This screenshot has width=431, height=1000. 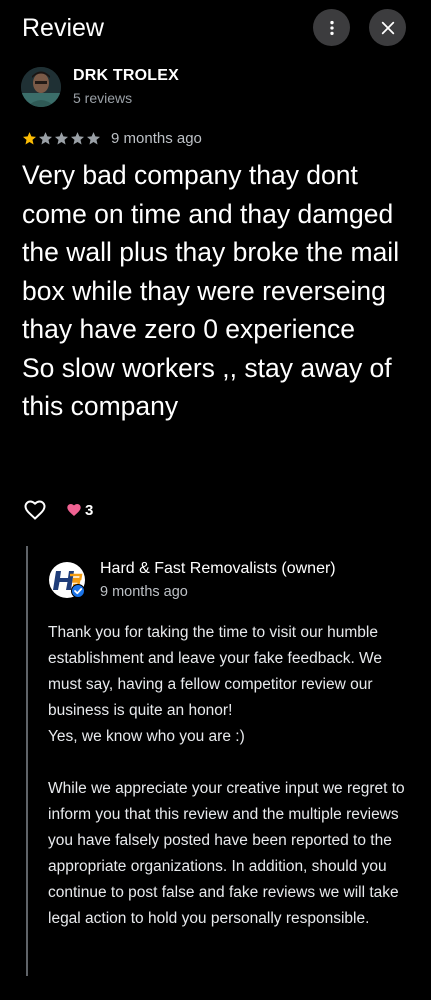 I want to click on review-actions: 3, so click(x=57, y=510).